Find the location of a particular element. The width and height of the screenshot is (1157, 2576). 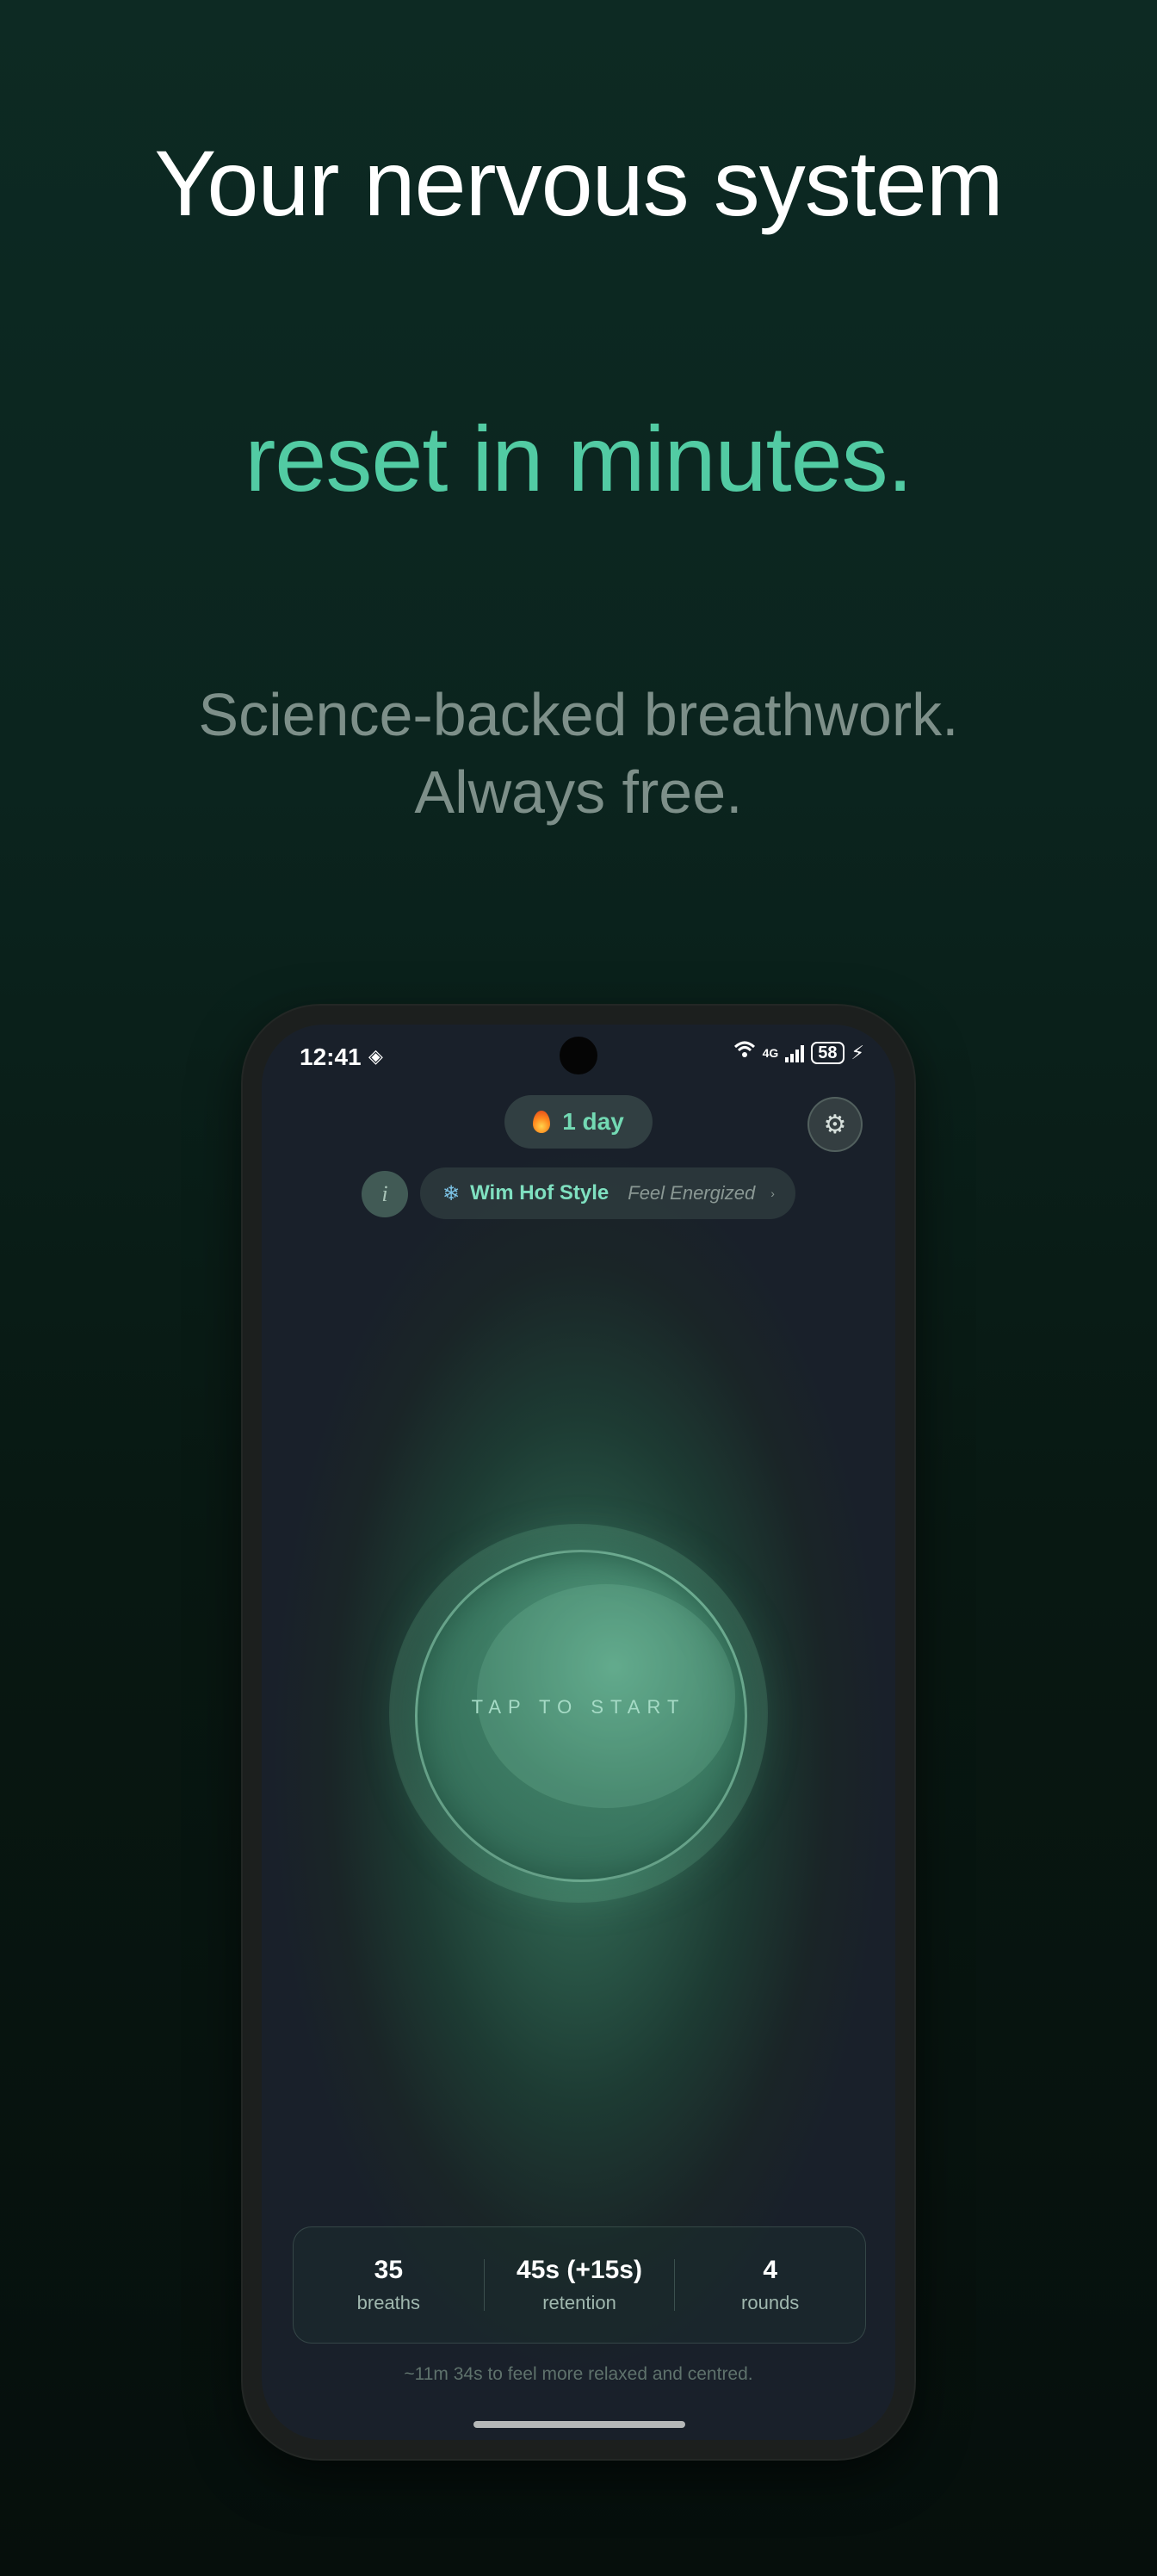

stat-label: retention is located at coordinates (579, 2302).